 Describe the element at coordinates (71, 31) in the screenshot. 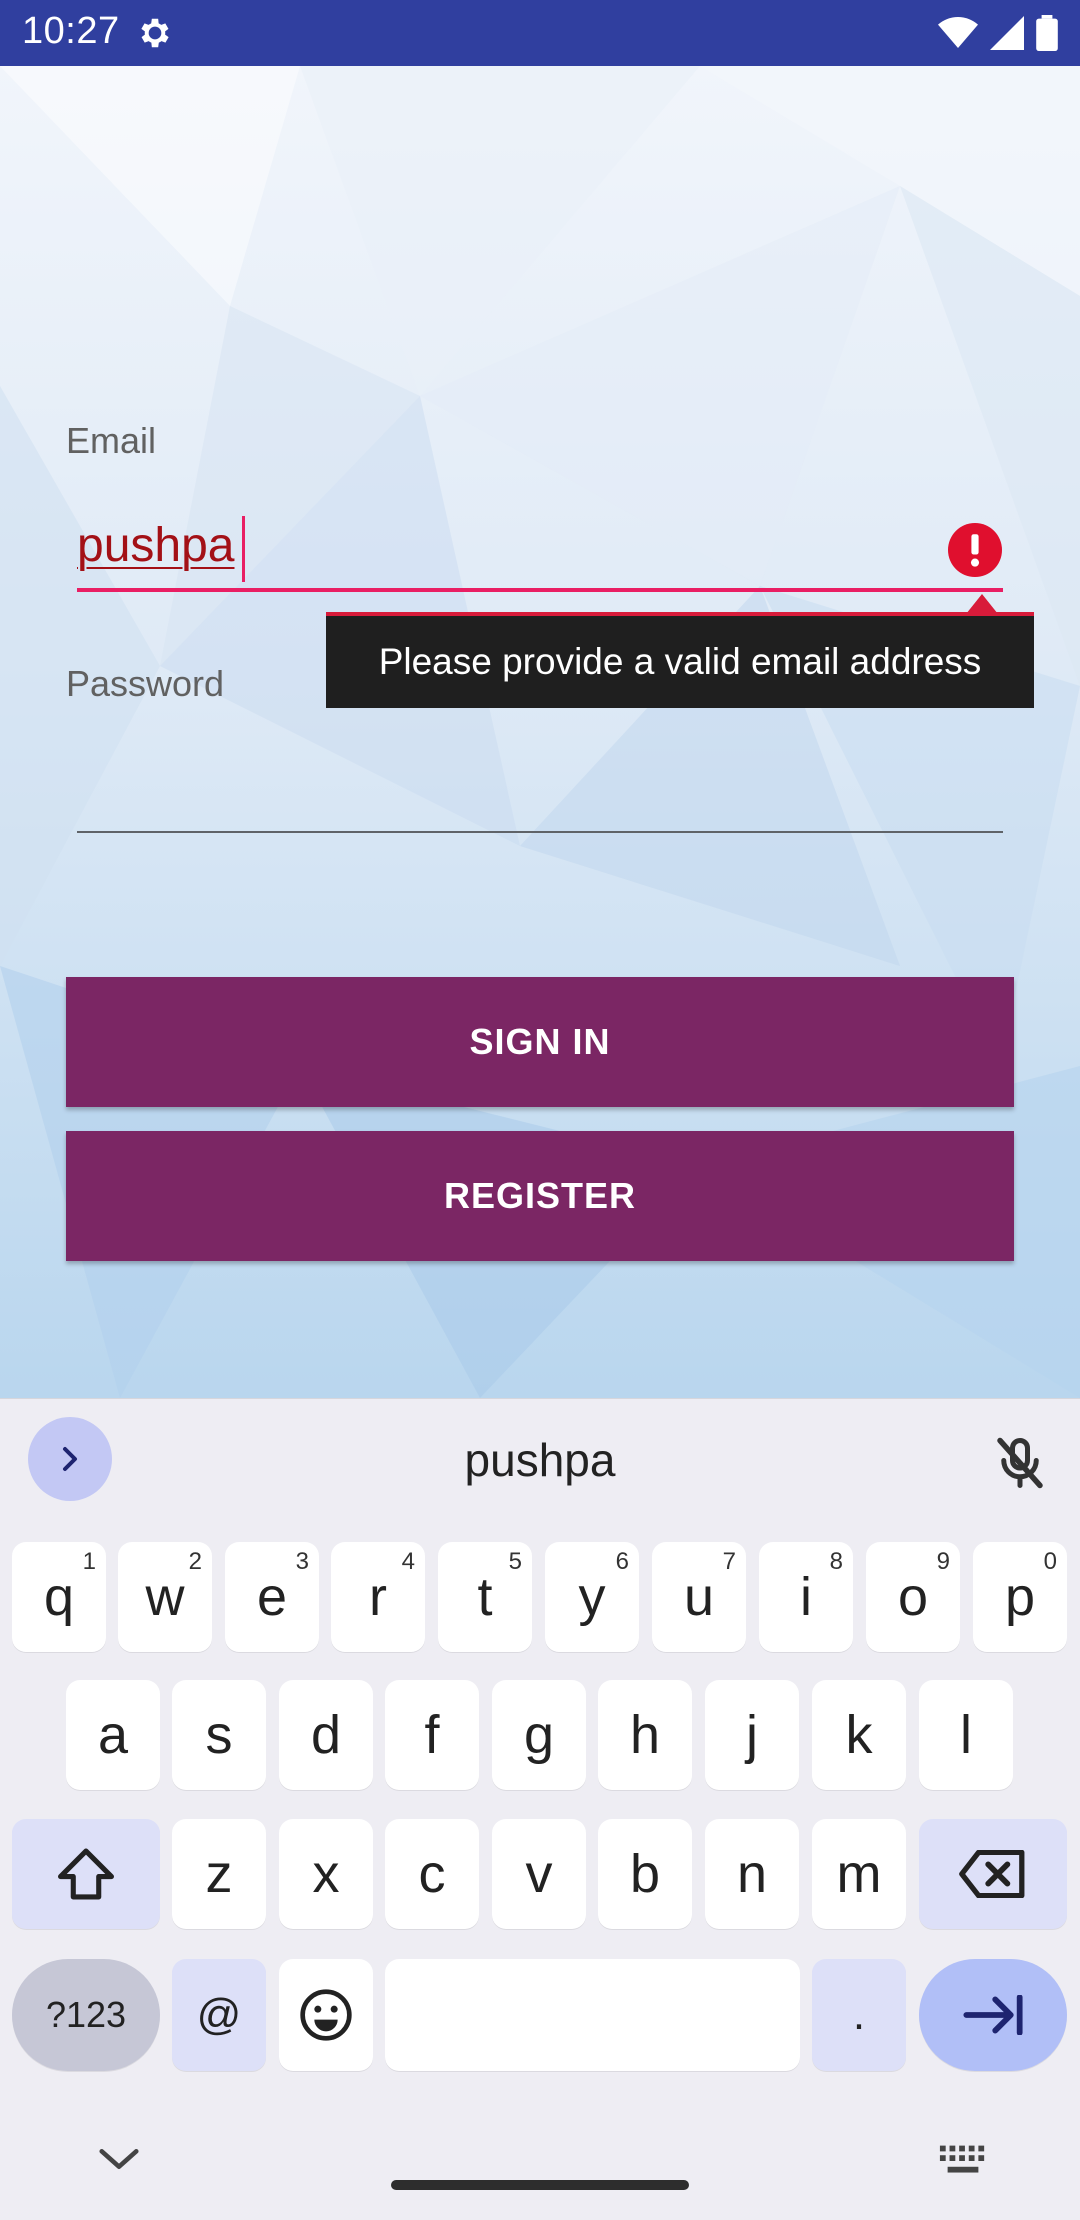

I see `status-time: 10:27` at that location.